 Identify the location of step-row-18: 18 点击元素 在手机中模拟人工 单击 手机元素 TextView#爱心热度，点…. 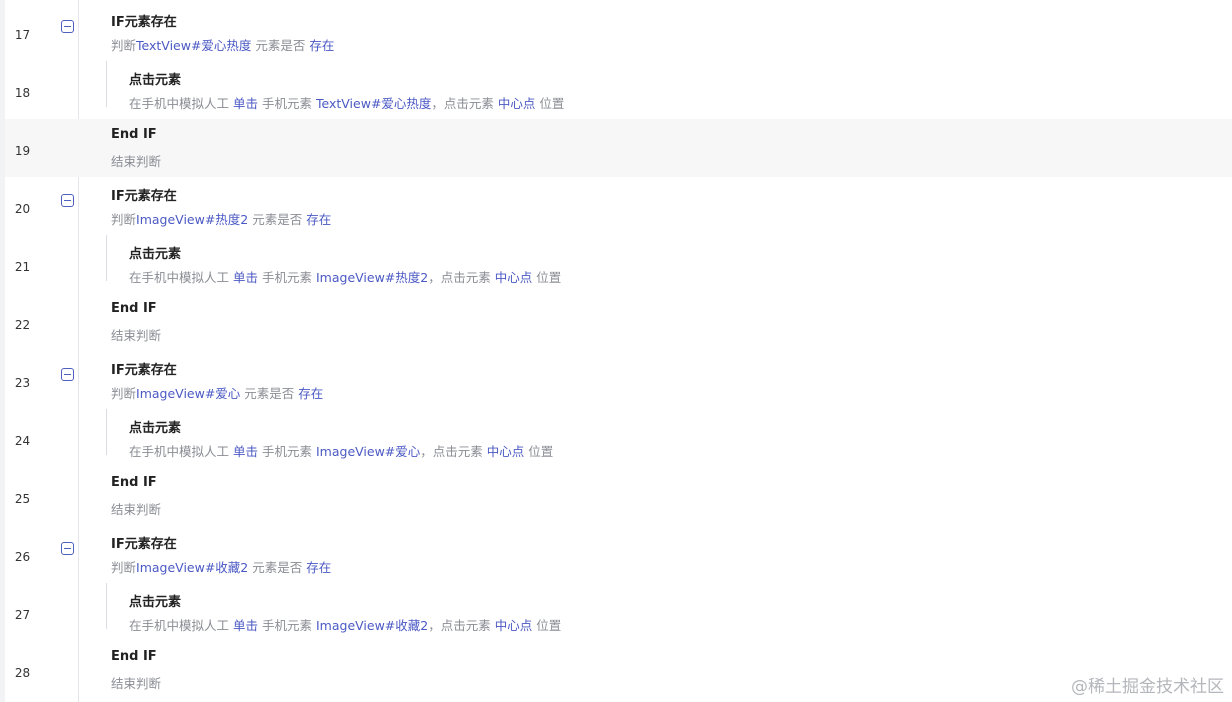
(618, 90).